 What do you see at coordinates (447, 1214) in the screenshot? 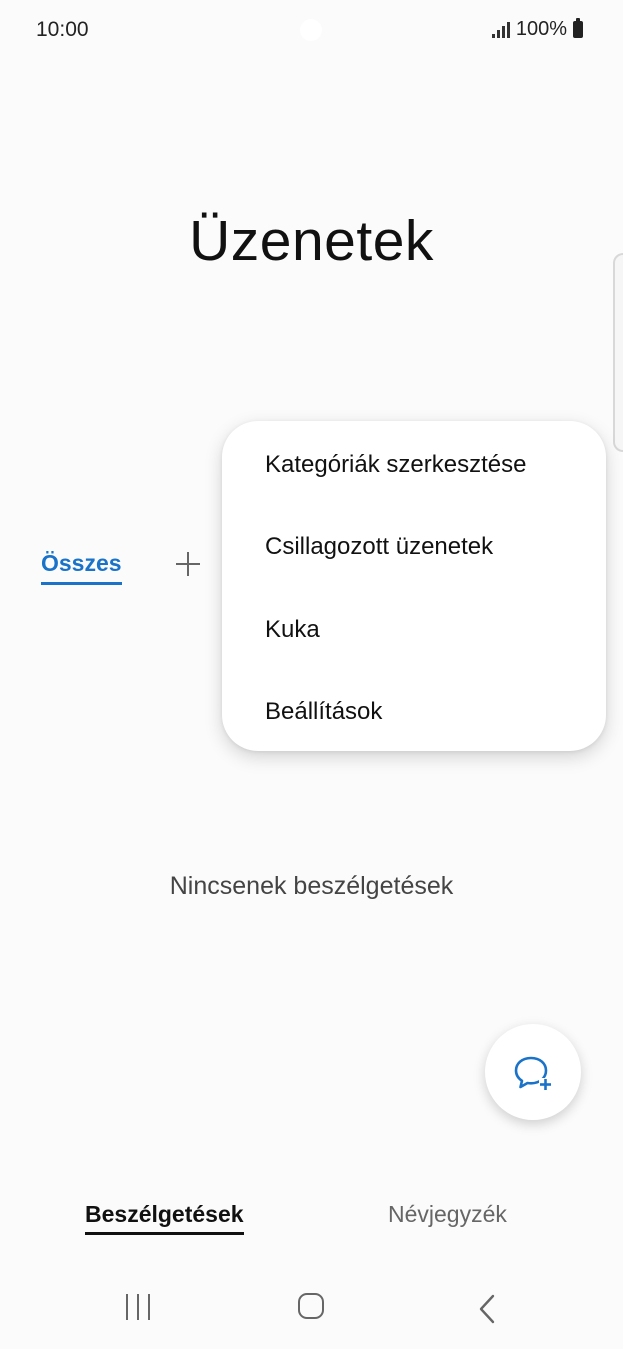
I see `tab-contacts: Névjegyzék` at bounding box center [447, 1214].